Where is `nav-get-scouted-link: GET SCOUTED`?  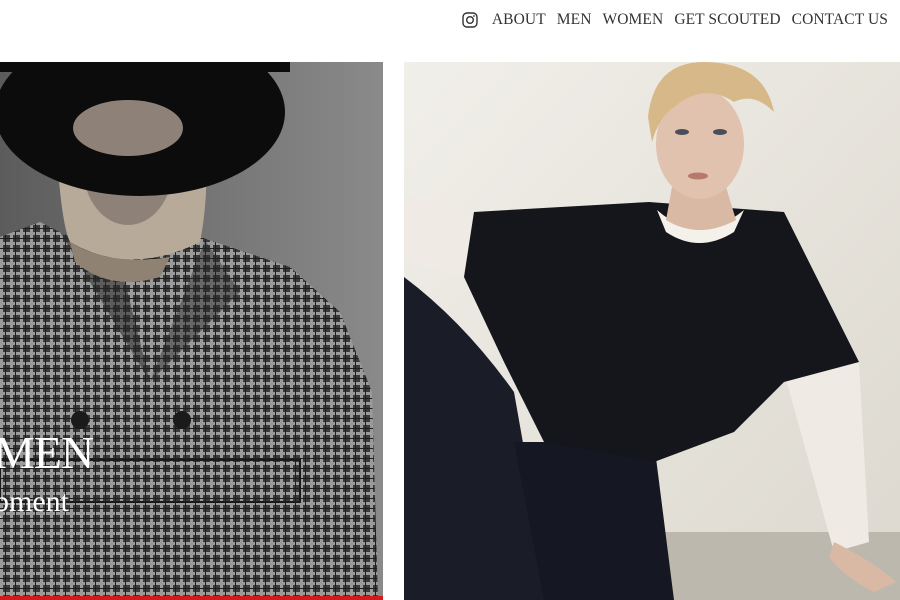 nav-get-scouted-link: GET SCOUTED is located at coordinates (727, 20).